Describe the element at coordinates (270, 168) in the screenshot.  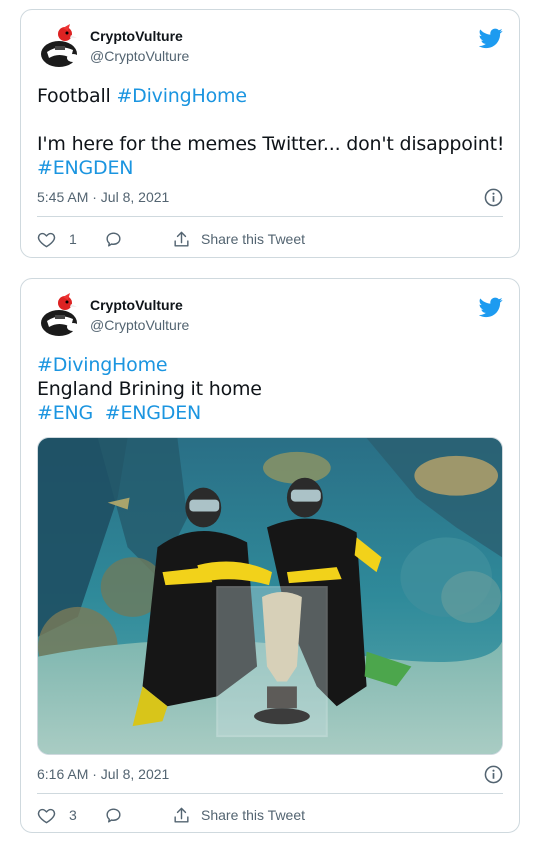
I see `tweet-line: #ENGDEN` at that location.